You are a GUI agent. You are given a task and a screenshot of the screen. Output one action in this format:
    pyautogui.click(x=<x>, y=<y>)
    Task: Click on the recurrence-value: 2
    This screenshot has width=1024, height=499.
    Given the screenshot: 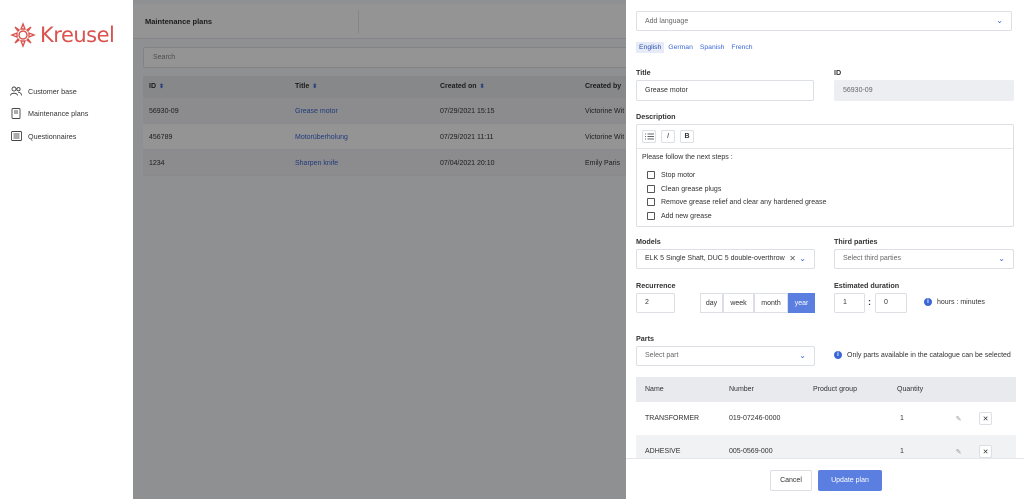 What is the action you would take?
    pyautogui.click(x=647, y=302)
    